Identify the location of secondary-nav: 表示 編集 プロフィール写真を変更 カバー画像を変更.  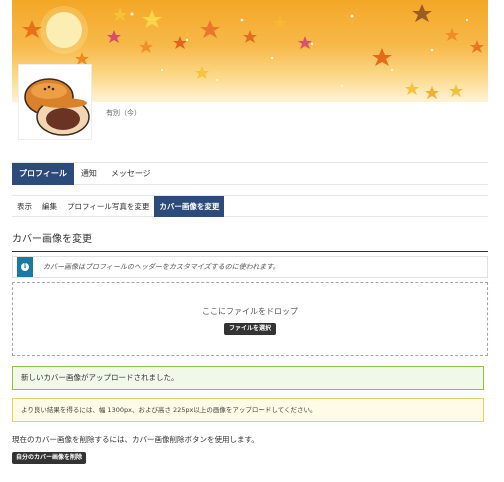
(250, 206).